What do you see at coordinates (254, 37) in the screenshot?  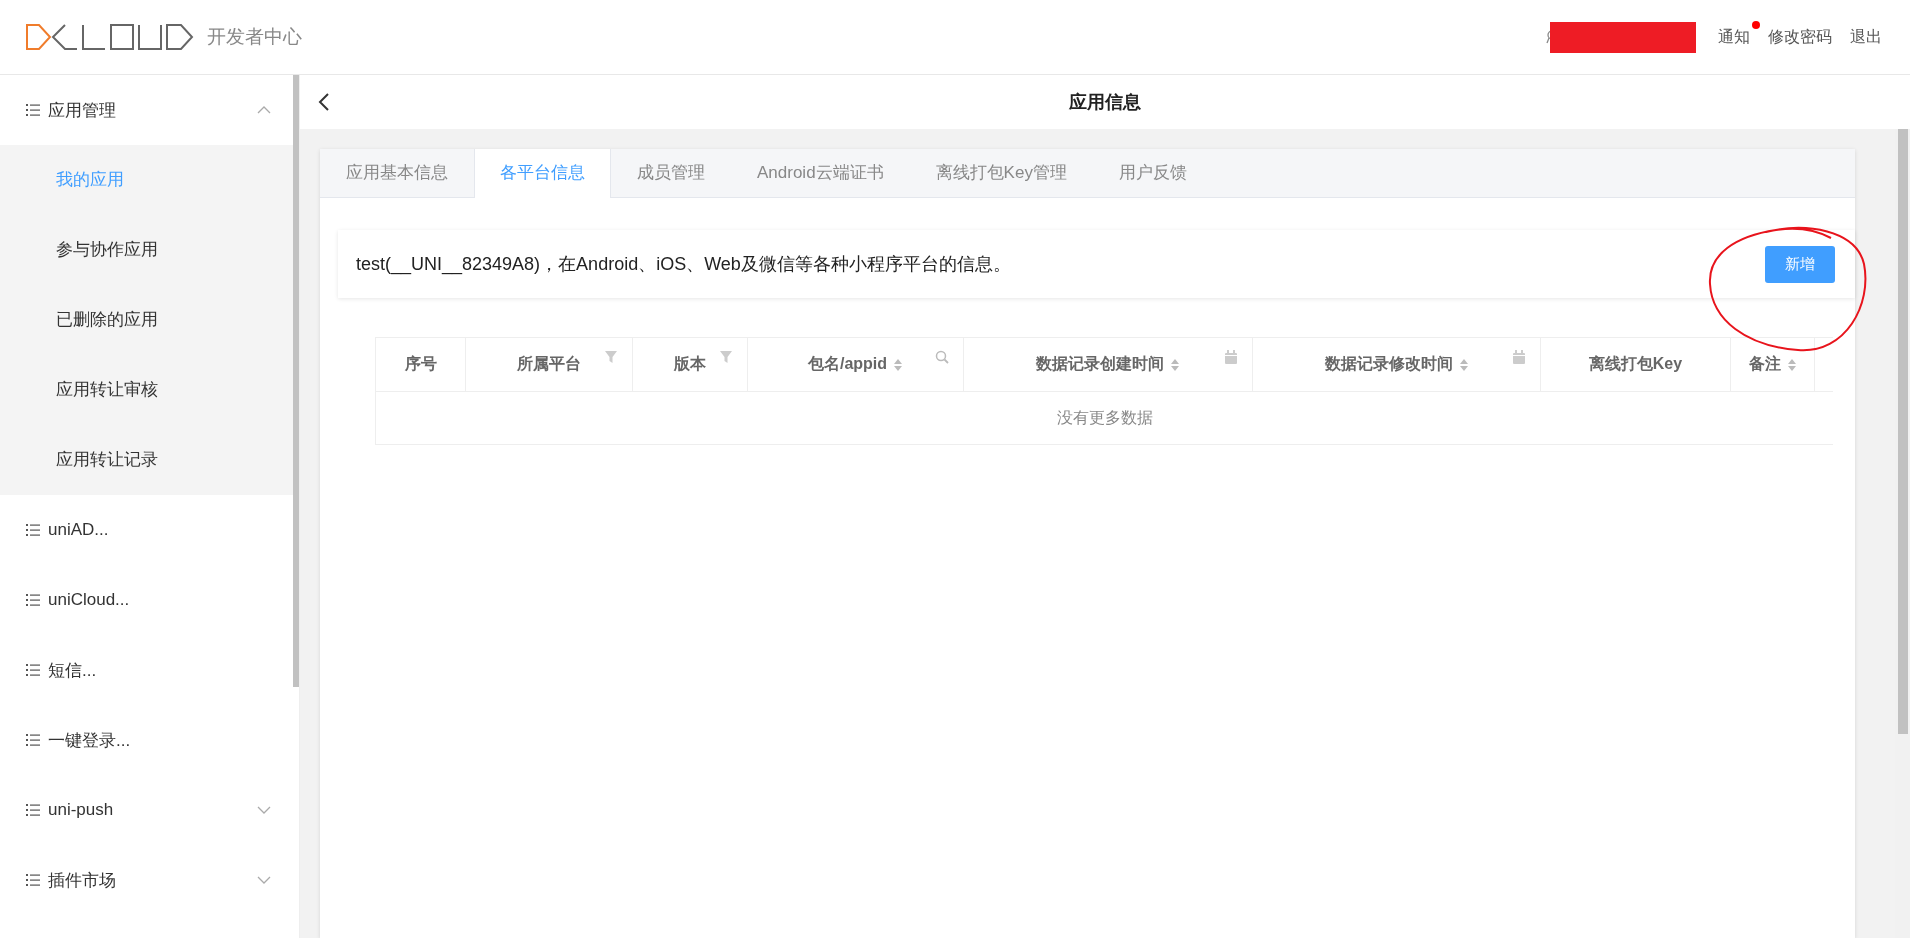 I see `site-subtitle: 开发者中心` at bounding box center [254, 37].